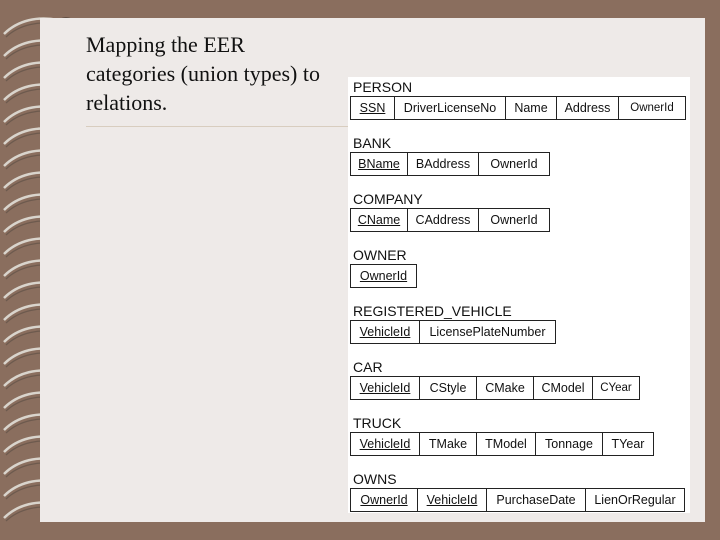 This screenshot has height=540, width=720. I want to click on attribute-cell: Name, so click(531, 108).